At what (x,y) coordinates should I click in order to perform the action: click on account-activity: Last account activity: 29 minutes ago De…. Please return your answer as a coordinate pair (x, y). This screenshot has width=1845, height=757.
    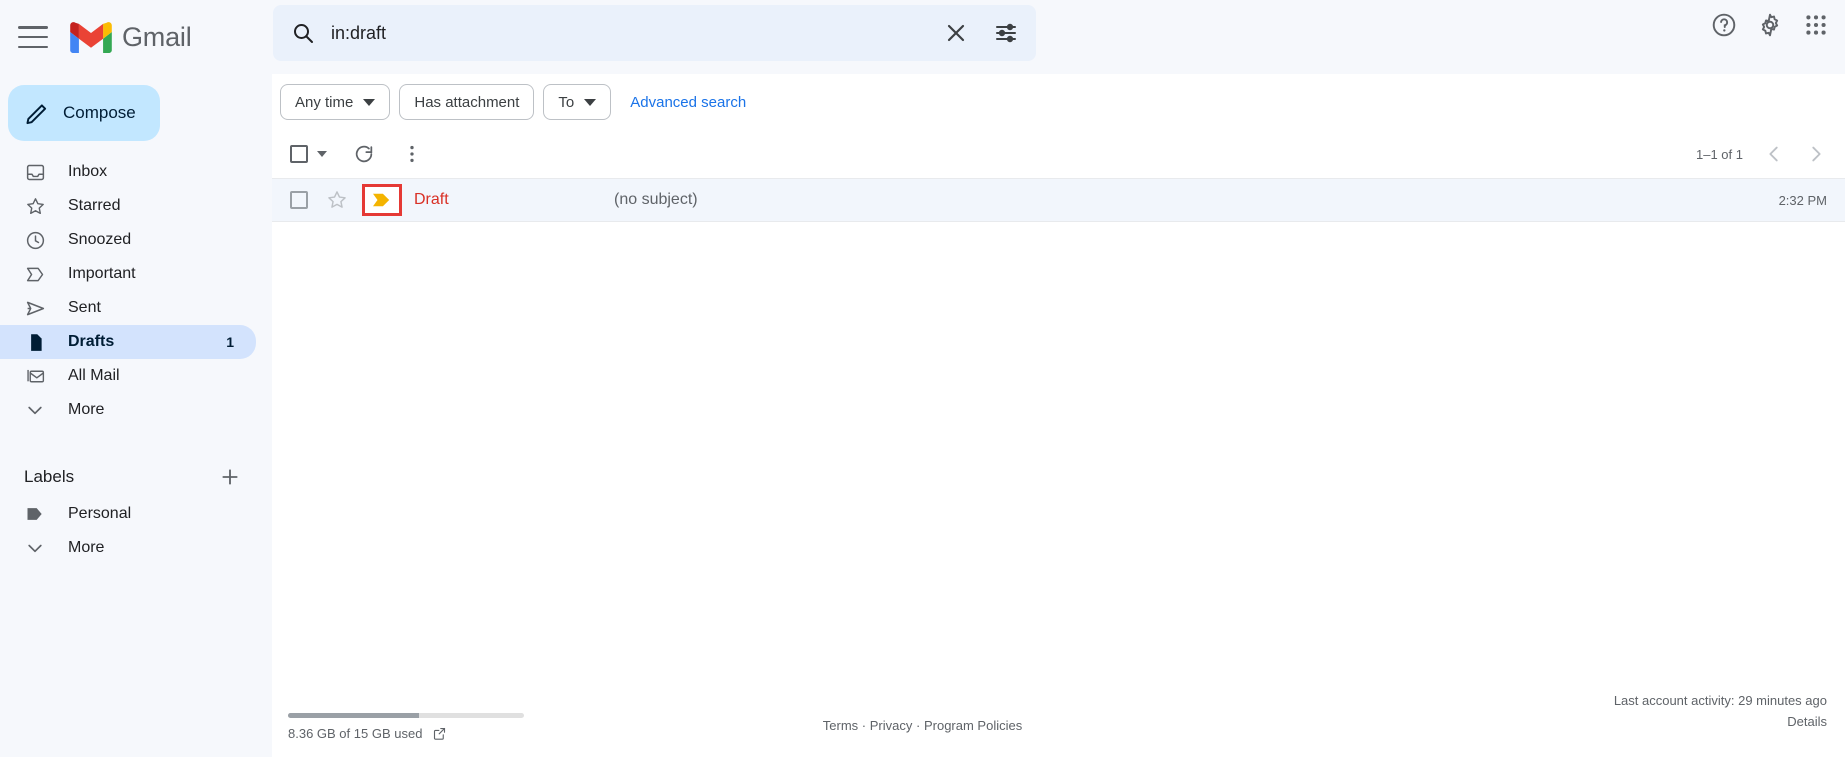
    Looking at the image, I should click on (1720, 711).